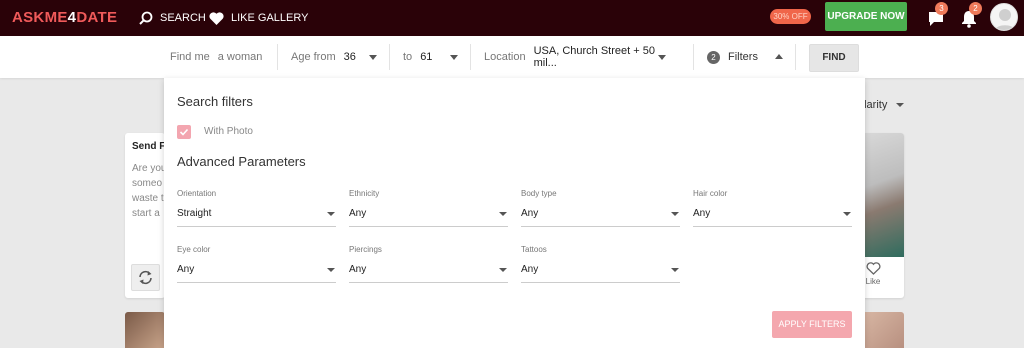 The width and height of the screenshot is (1024, 348). What do you see at coordinates (790, 16) in the screenshot?
I see `discount-badge: 30% OFF` at bounding box center [790, 16].